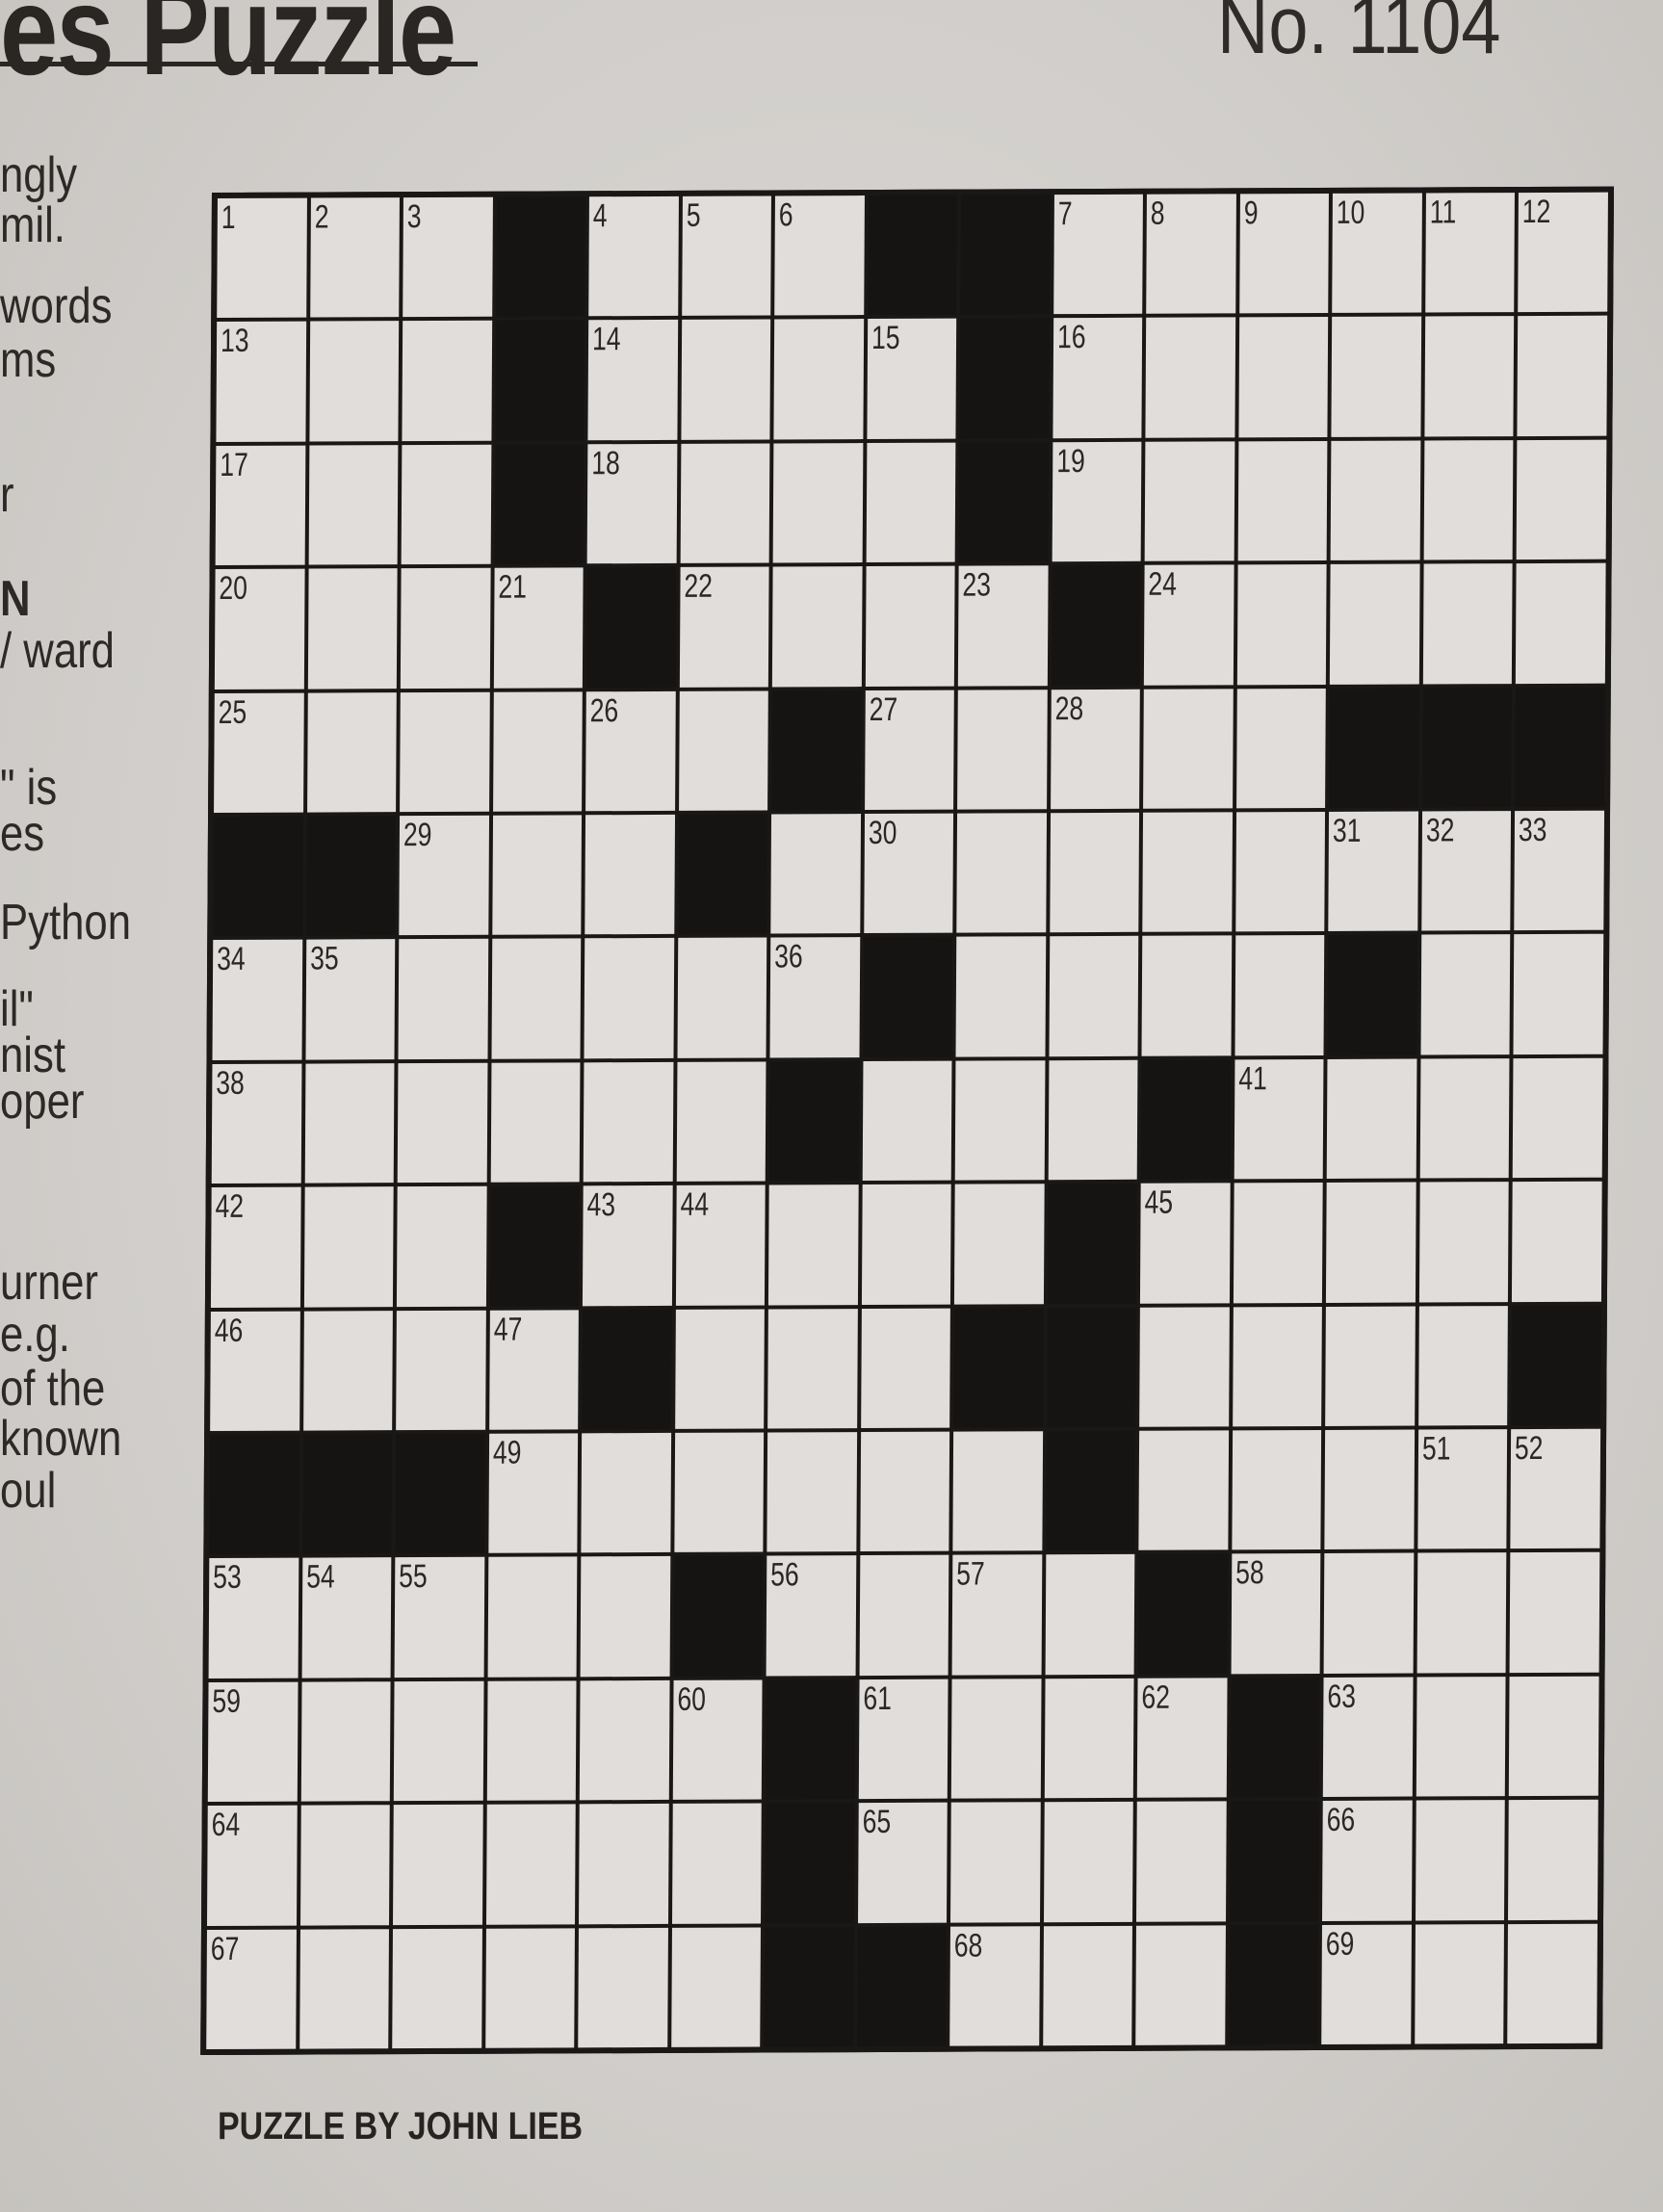  I want to click on grid-cell: 38, so click(256, 1123).